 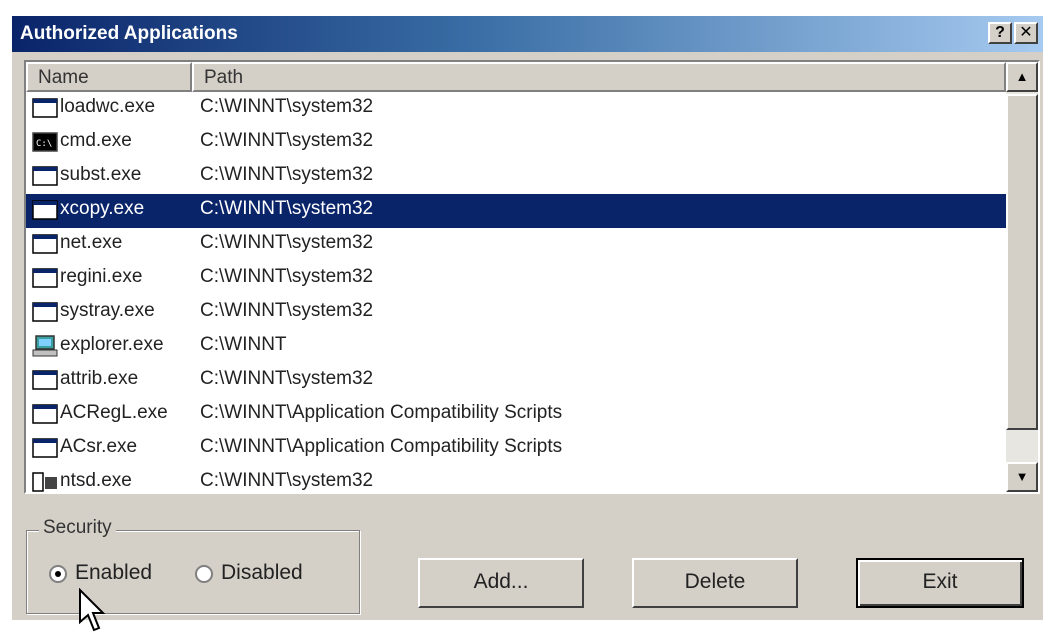 I want to click on table-row: xcopy.exe C:\WINNT\system32, so click(x=516, y=211).